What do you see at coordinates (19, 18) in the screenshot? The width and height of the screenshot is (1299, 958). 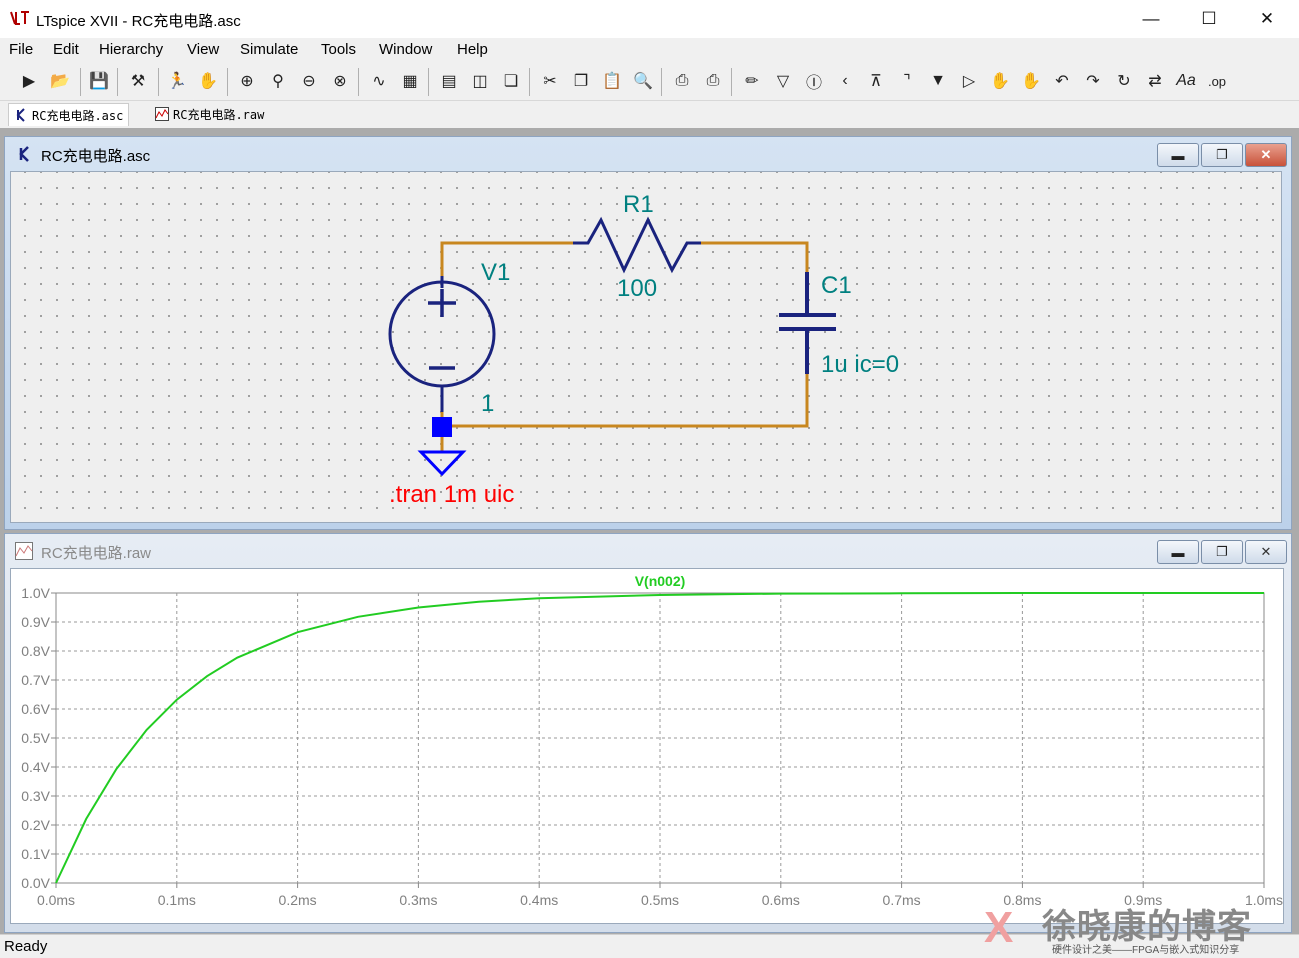 I see `ltspice-app-icon` at bounding box center [19, 18].